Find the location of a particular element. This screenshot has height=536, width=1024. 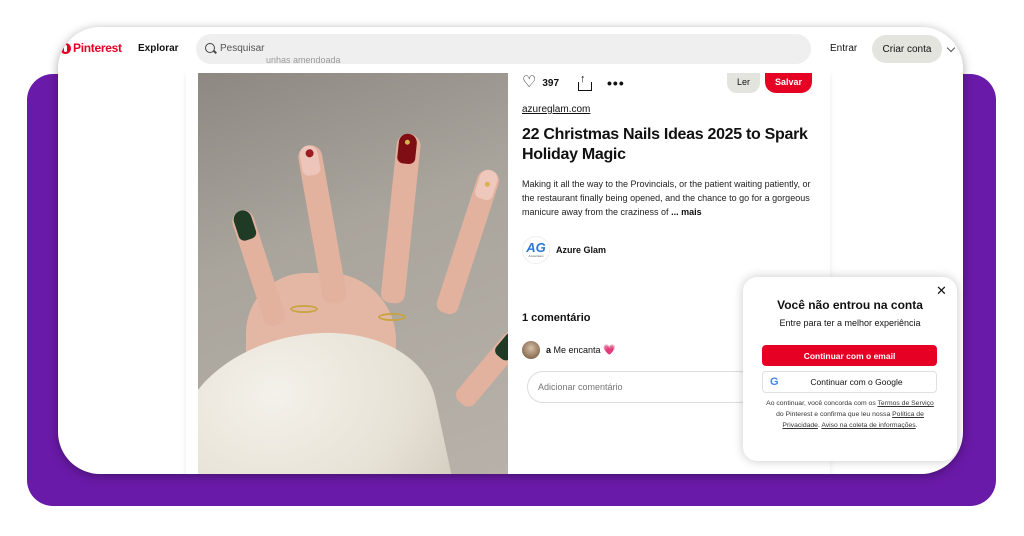

comment-body: Me encanta is located at coordinates (577, 349).